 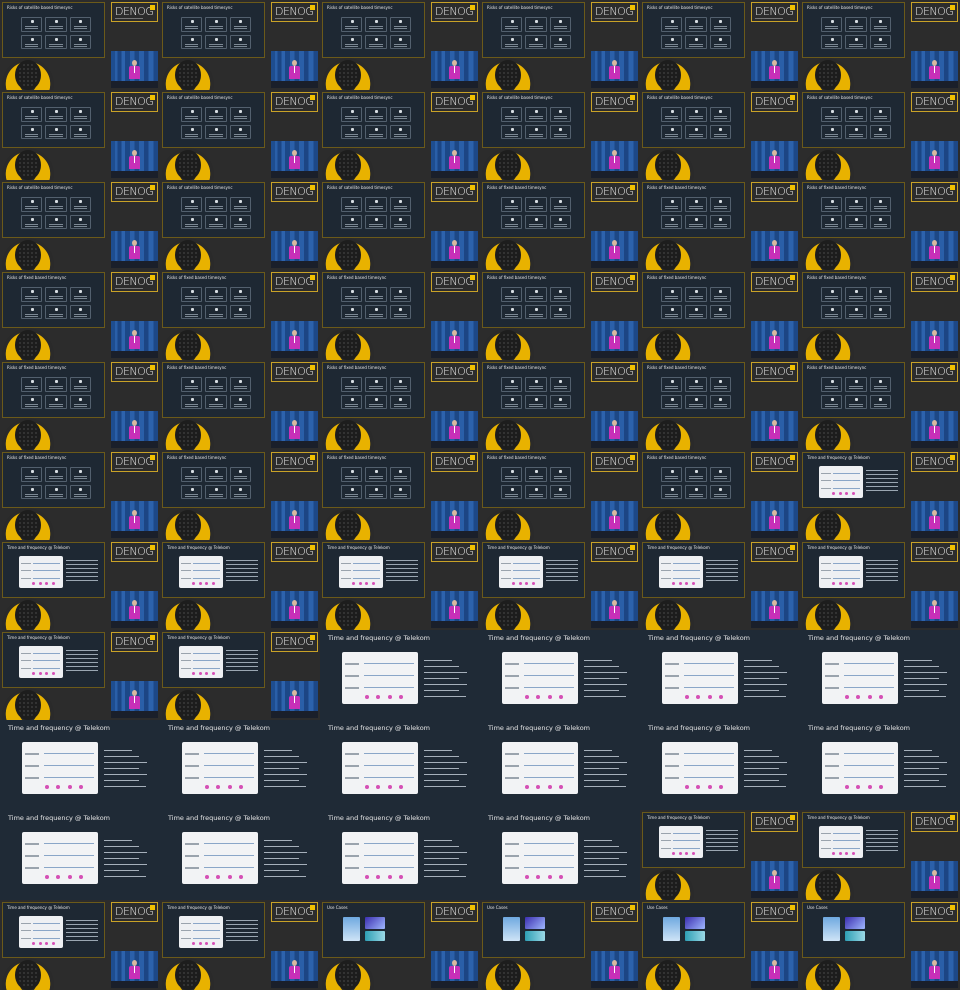 What do you see at coordinates (220, 768) in the screenshot?
I see `network-diagram` at bounding box center [220, 768].